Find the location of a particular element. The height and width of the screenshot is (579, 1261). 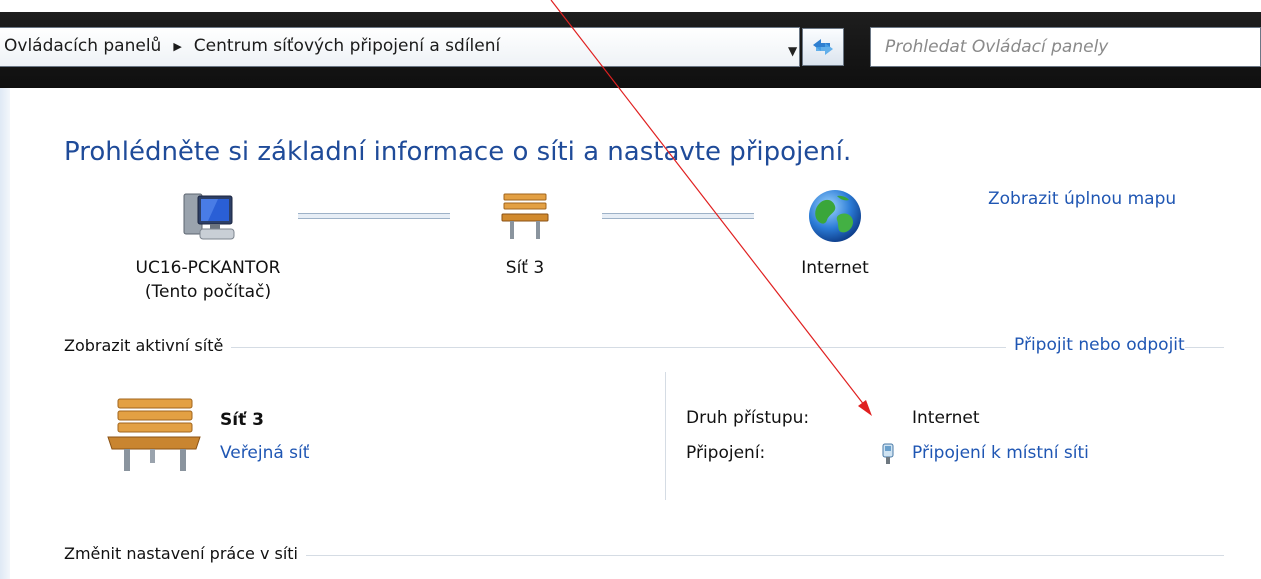

breadcrumb-arrow-icon: ▶ is located at coordinates (177, 46).